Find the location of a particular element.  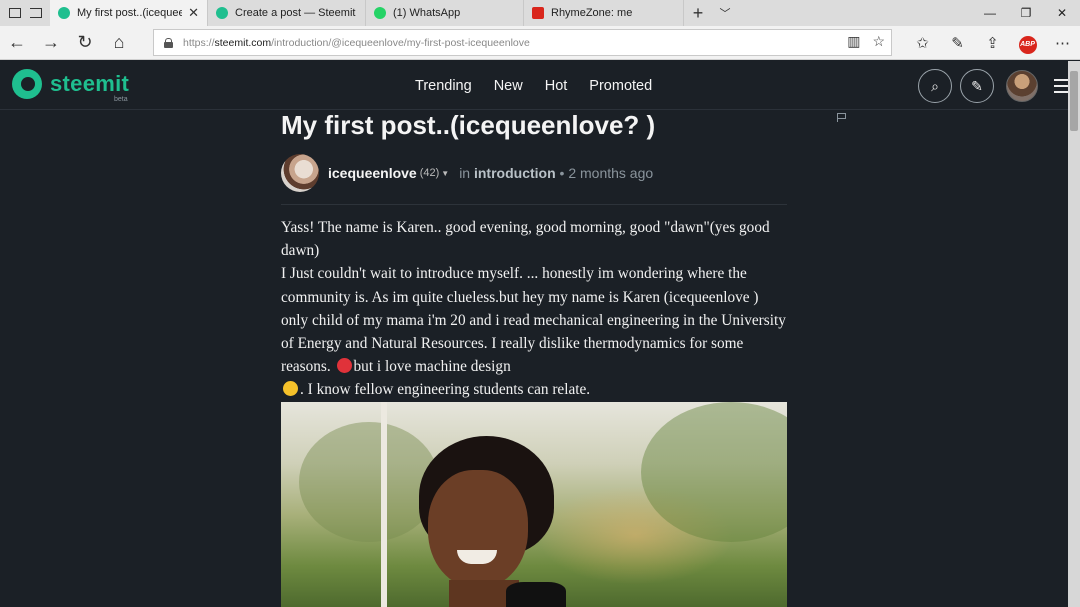

favorite-star-icon: ☆ is located at coordinates (878, 41).